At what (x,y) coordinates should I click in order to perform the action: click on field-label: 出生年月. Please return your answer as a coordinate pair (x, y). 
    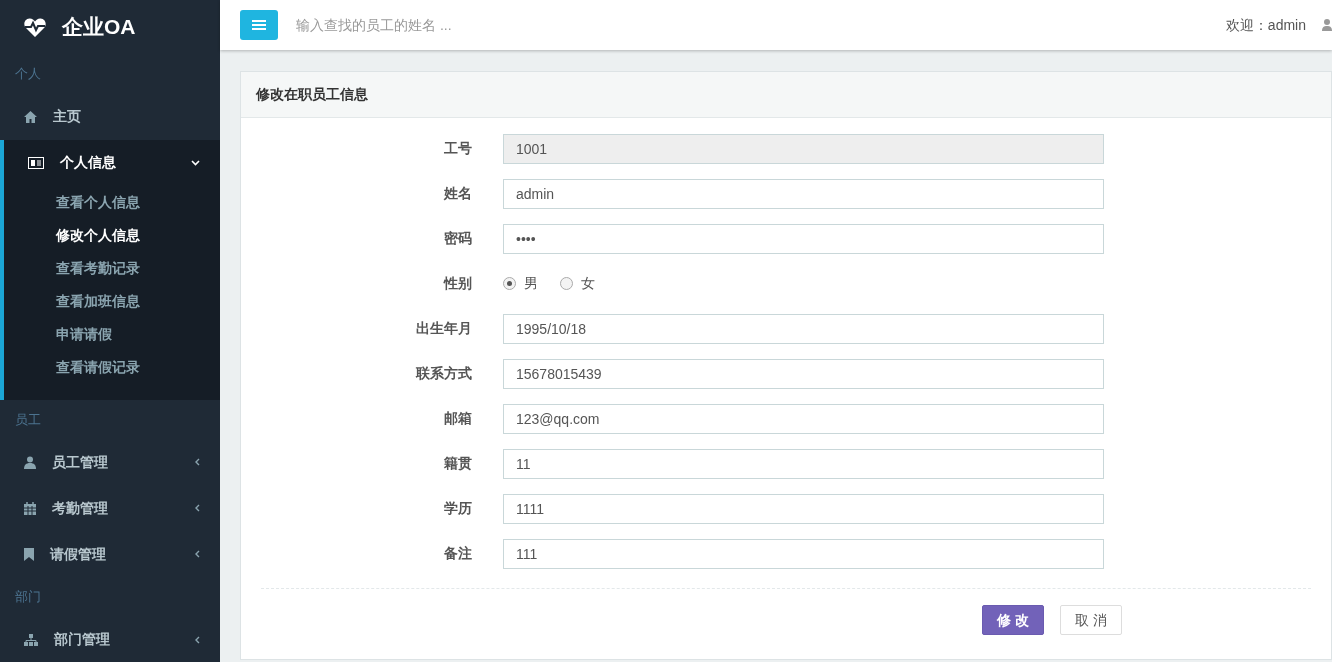
    Looking at the image, I should click on (444, 328).